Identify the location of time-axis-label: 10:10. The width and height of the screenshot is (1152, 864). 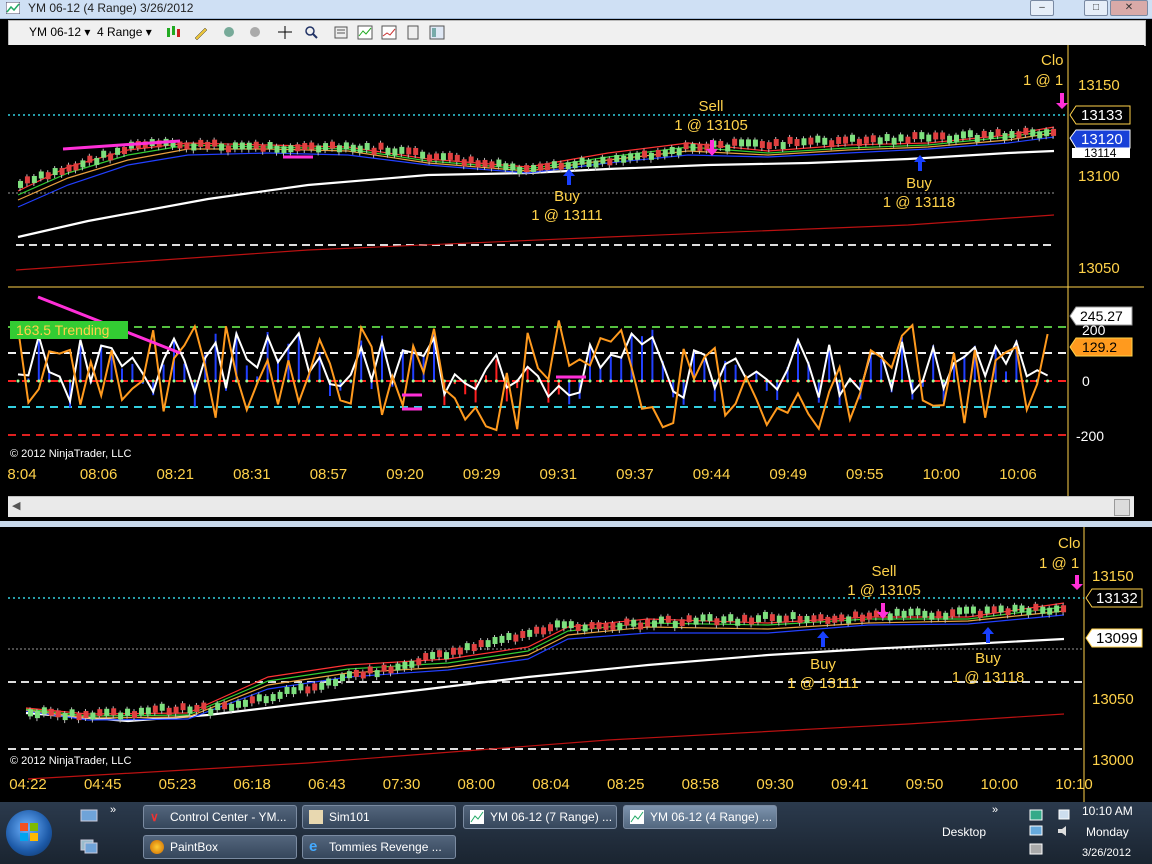
(1074, 784).